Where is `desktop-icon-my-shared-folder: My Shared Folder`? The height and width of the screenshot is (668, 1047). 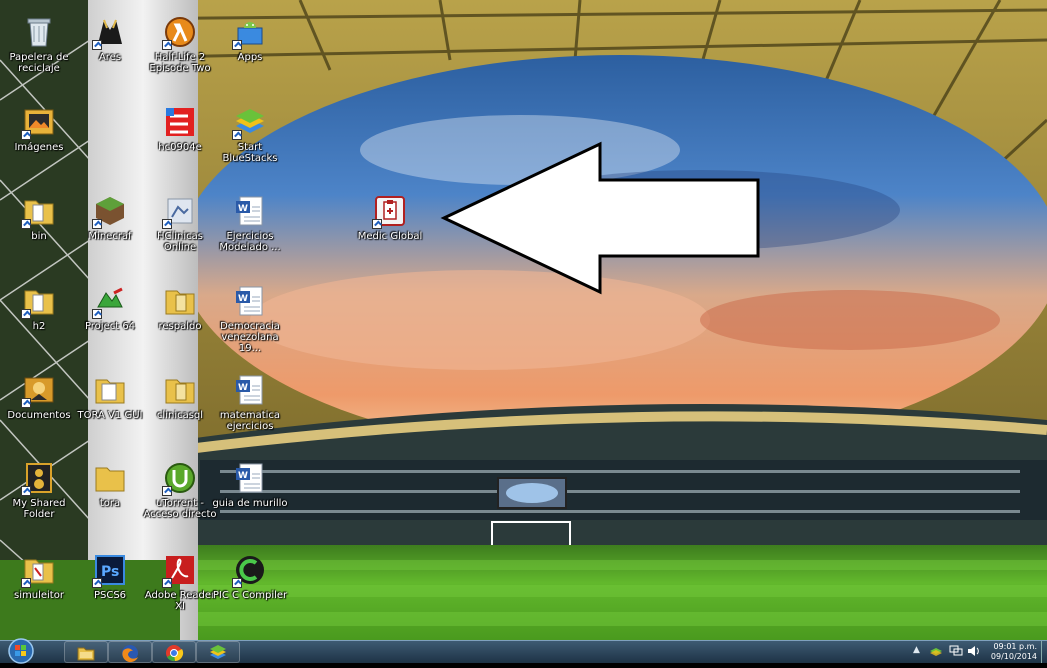 desktop-icon-my-shared-folder: My Shared Folder is located at coordinates (39, 491).